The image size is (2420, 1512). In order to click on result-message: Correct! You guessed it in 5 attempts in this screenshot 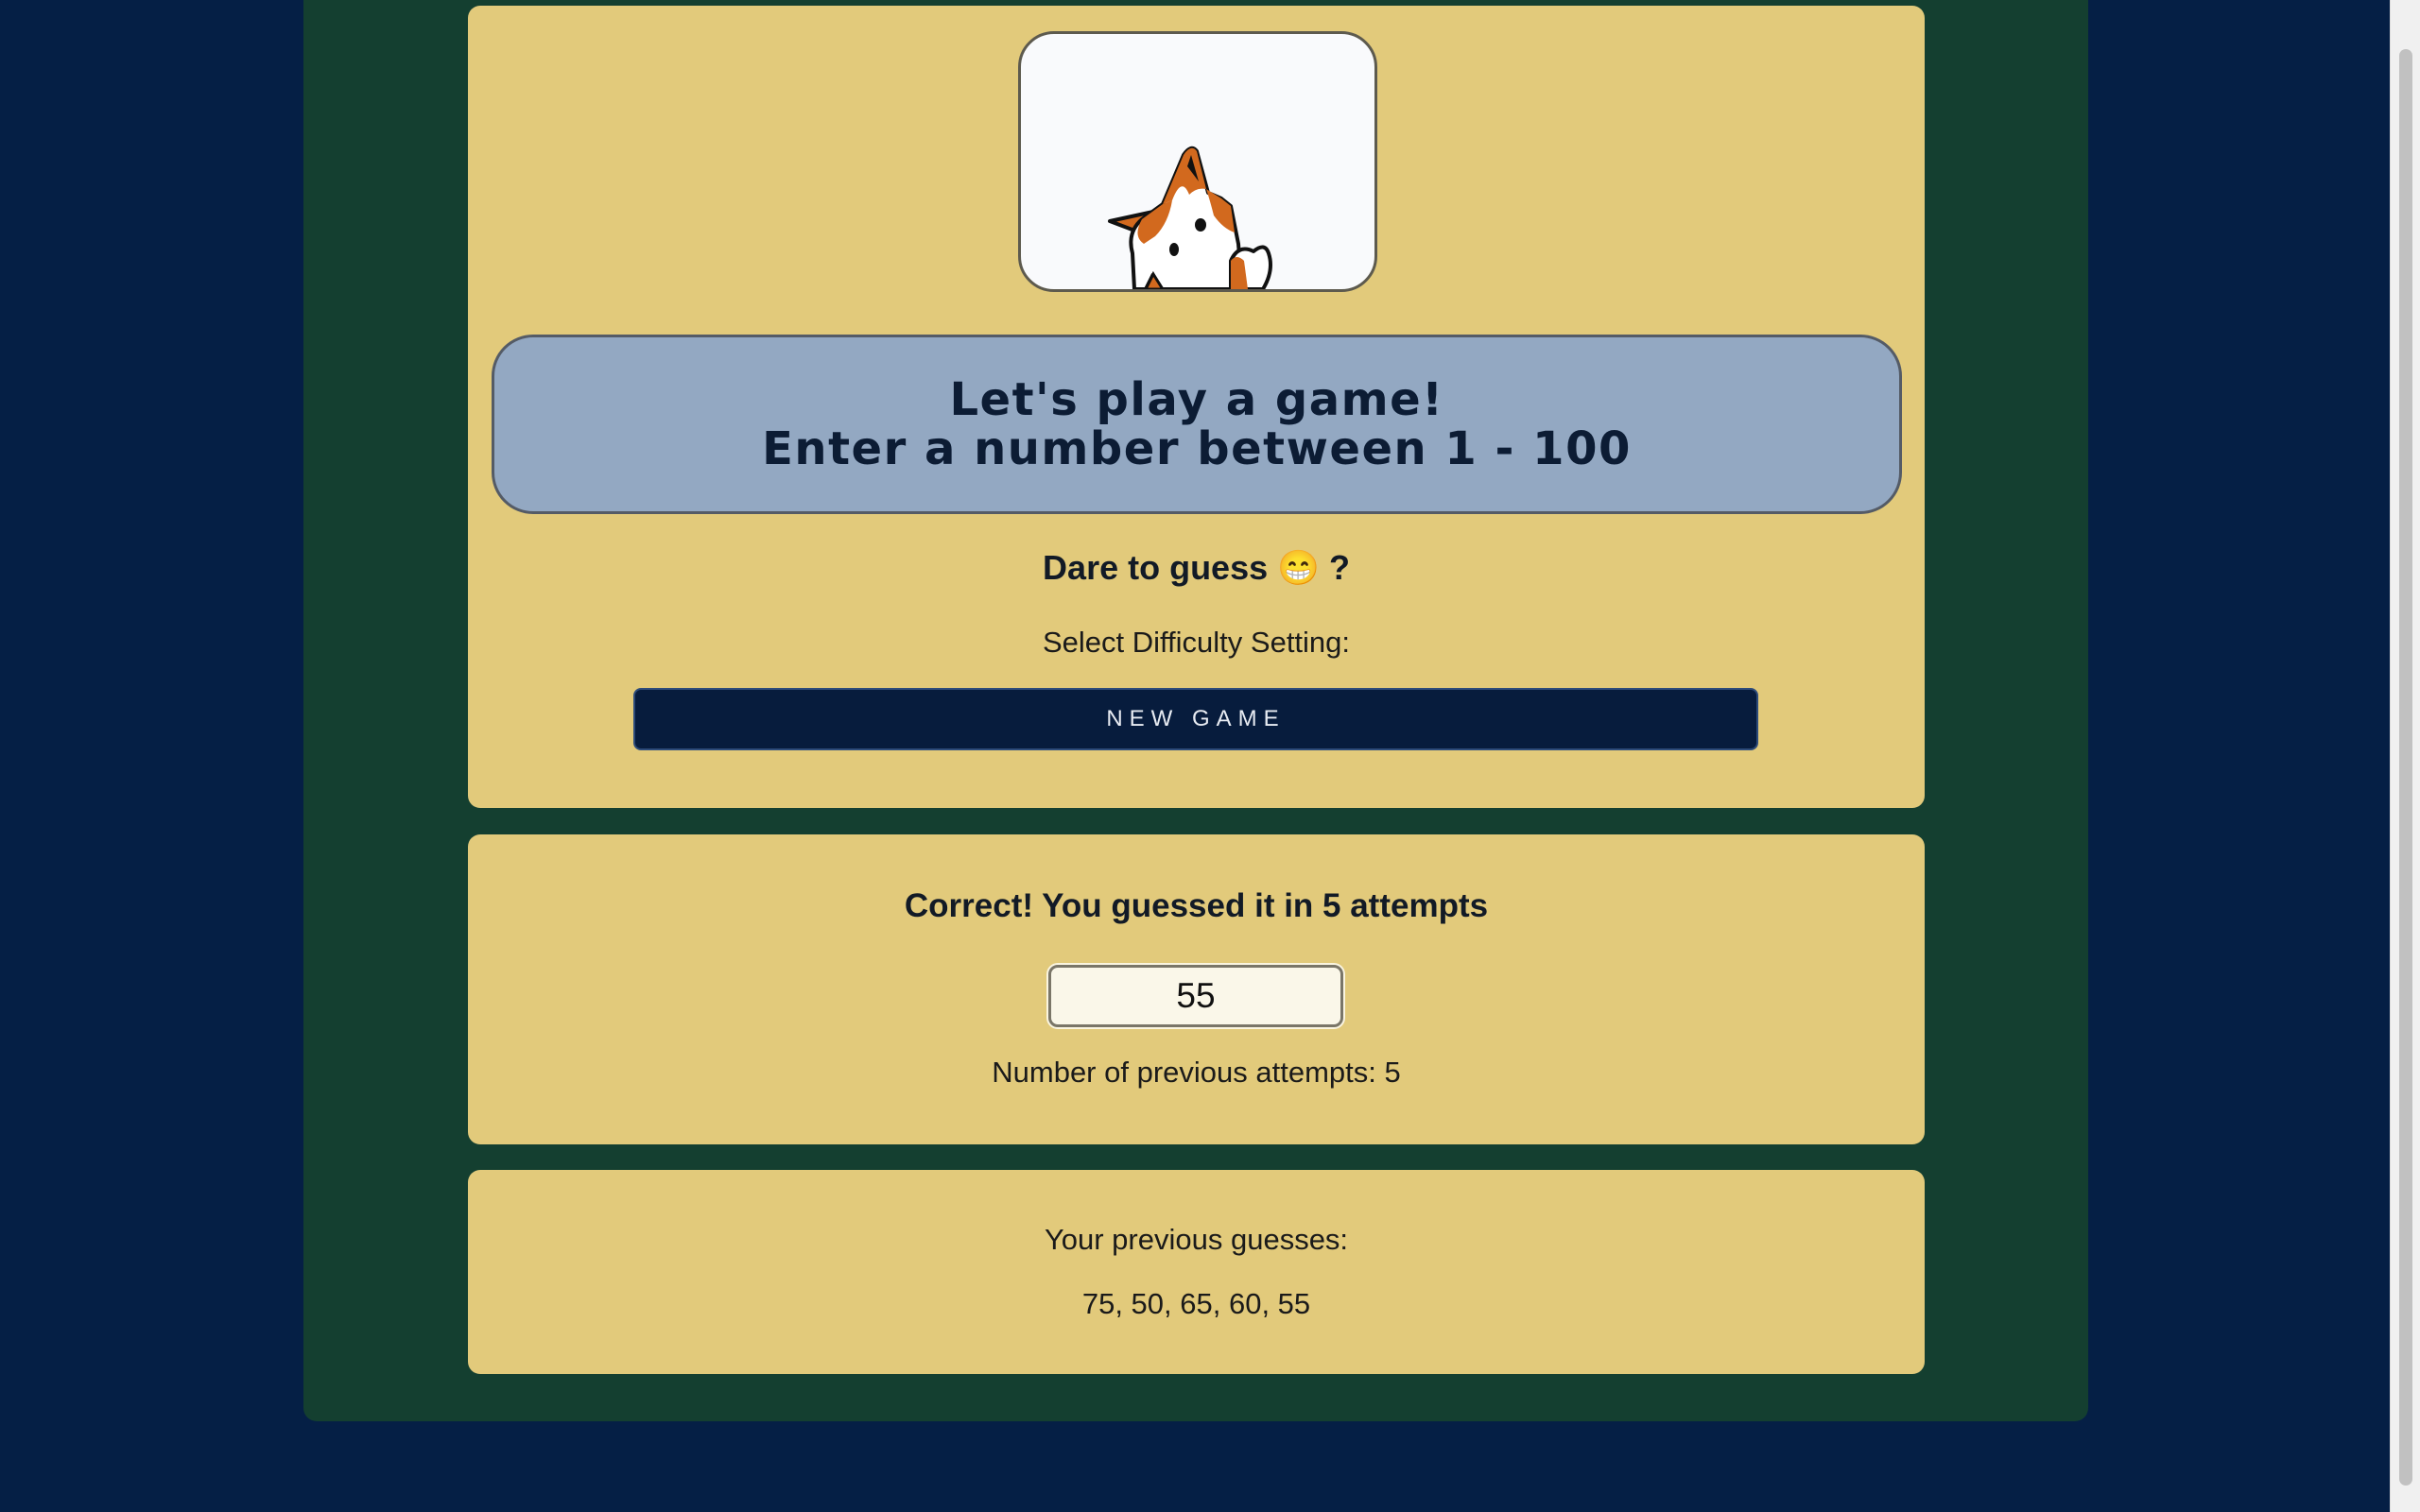, I will do `click(1196, 905)`.